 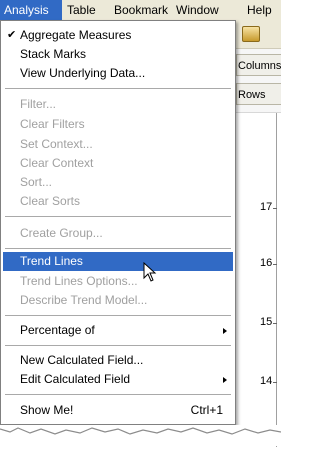 What do you see at coordinates (76, 35) in the screenshot?
I see `menu-item-label: Aggregate Measures` at bounding box center [76, 35].